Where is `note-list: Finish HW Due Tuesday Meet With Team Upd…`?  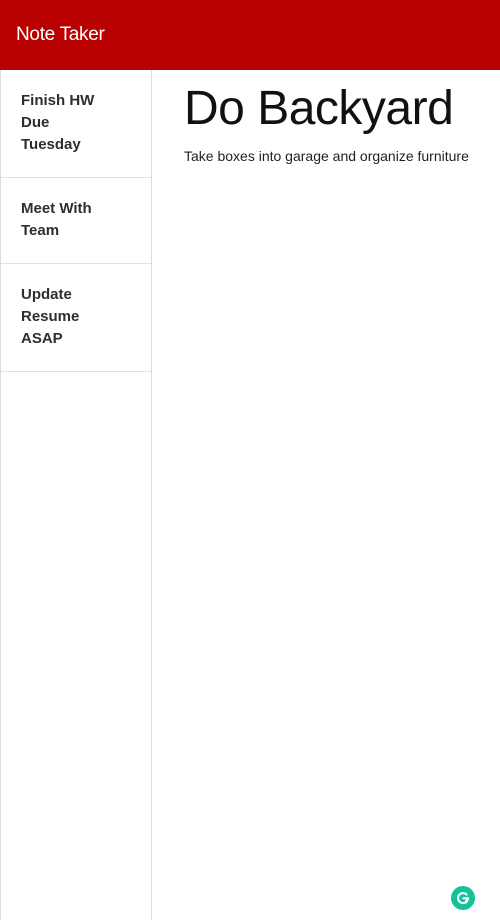
note-list: Finish HW Due Tuesday Meet With Team Upd… is located at coordinates (76, 221).